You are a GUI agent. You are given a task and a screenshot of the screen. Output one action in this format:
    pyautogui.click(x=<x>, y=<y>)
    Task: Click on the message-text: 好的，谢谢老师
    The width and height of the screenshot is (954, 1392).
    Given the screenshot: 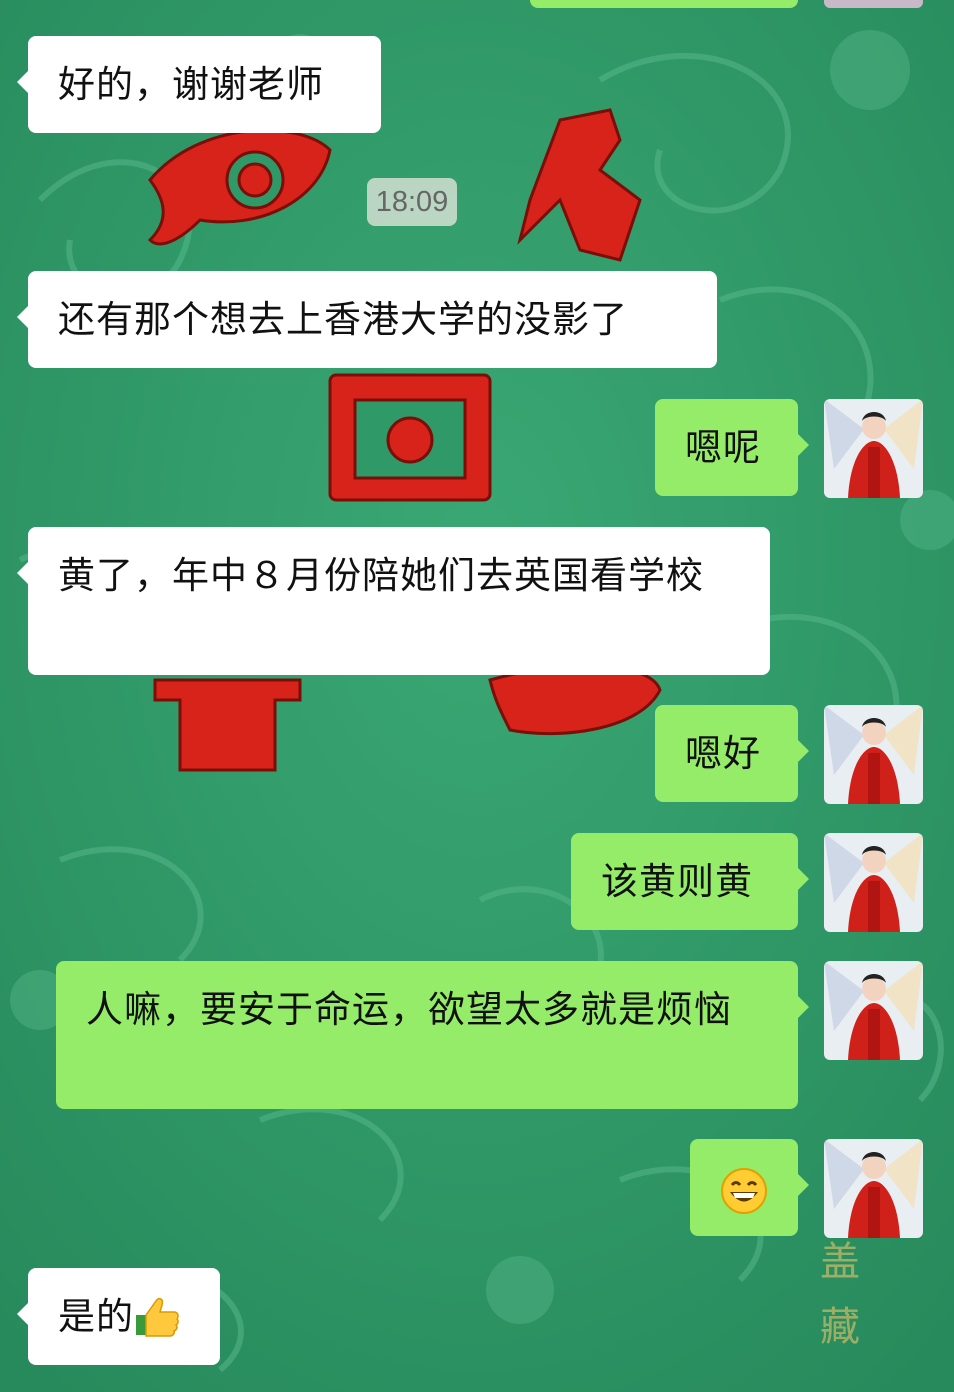 What is the action you would take?
    pyautogui.click(x=191, y=84)
    